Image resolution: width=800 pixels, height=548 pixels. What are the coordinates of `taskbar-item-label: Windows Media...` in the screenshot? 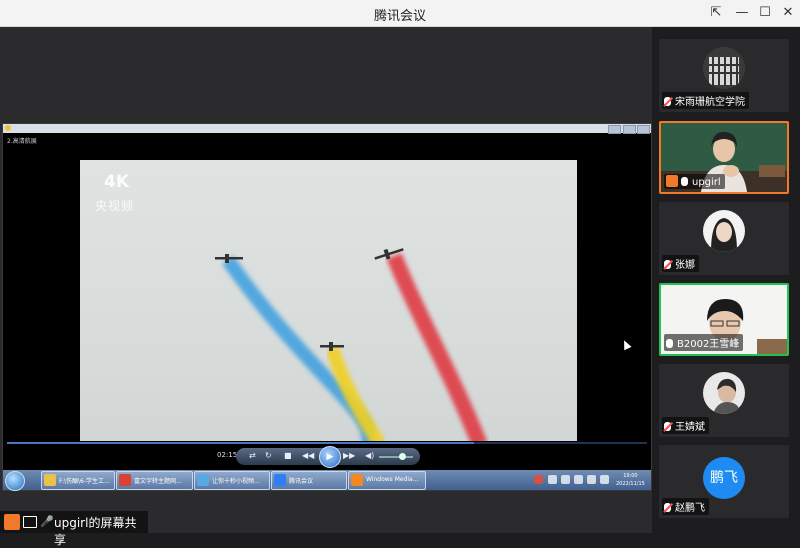 It's located at (392, 479).